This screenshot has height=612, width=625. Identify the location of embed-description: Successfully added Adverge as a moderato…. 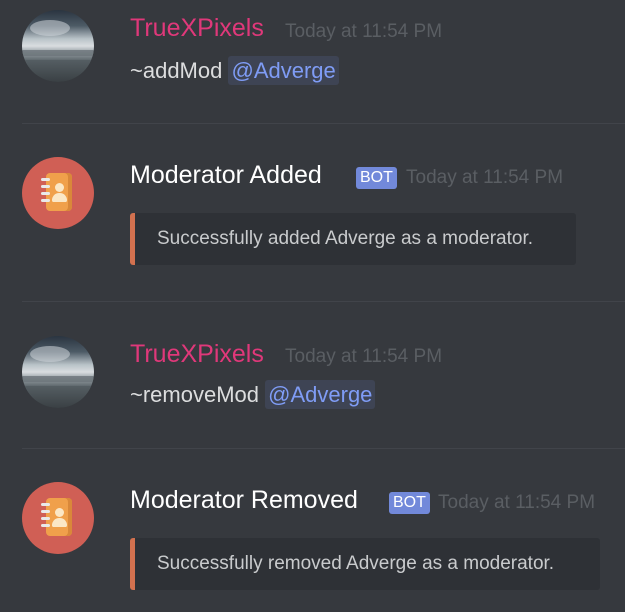
(345, 238).